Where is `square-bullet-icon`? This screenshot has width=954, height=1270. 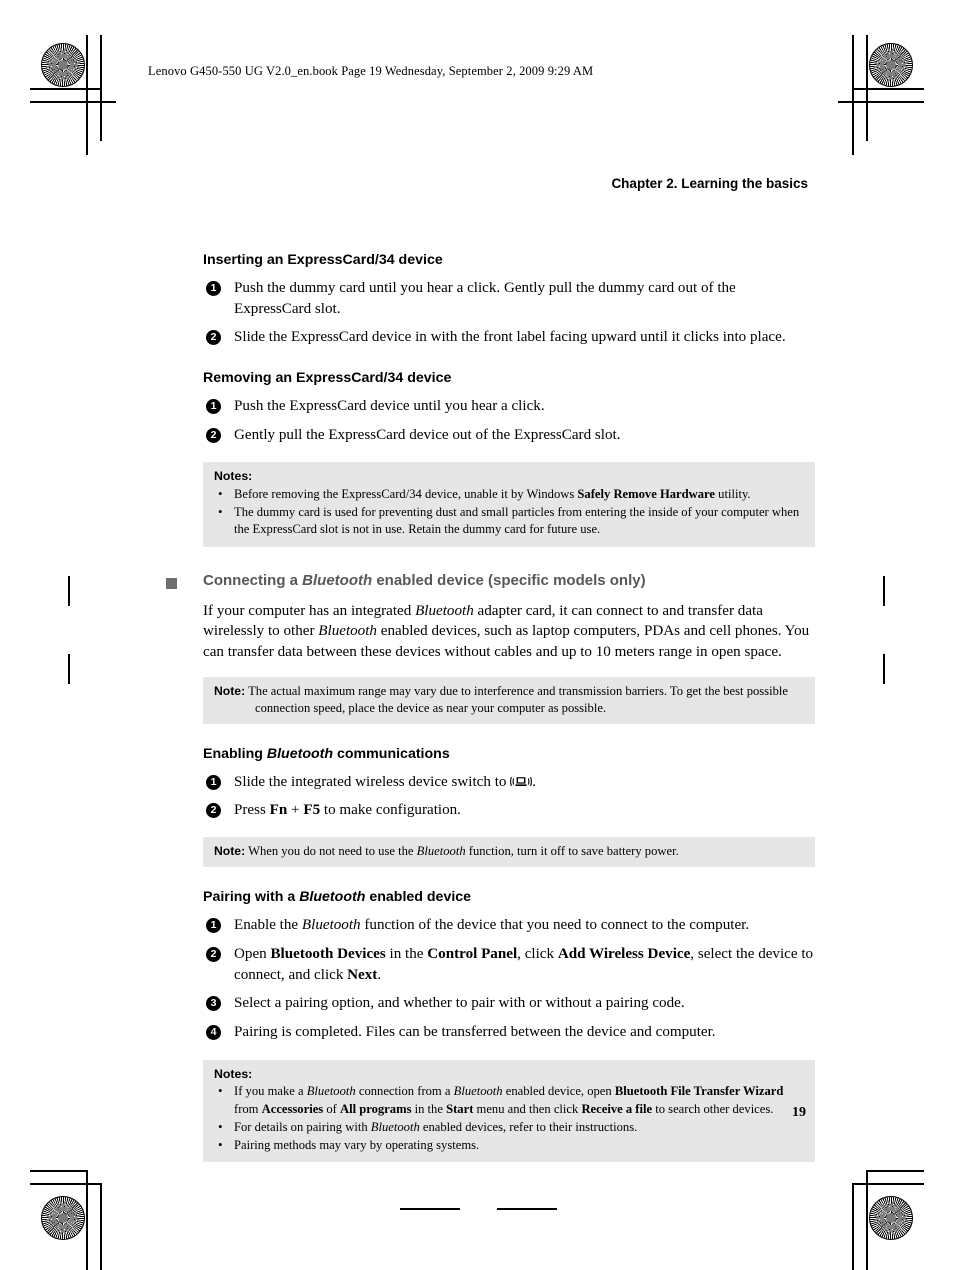
square-bullet-icon is located at coordinates (171, 583).